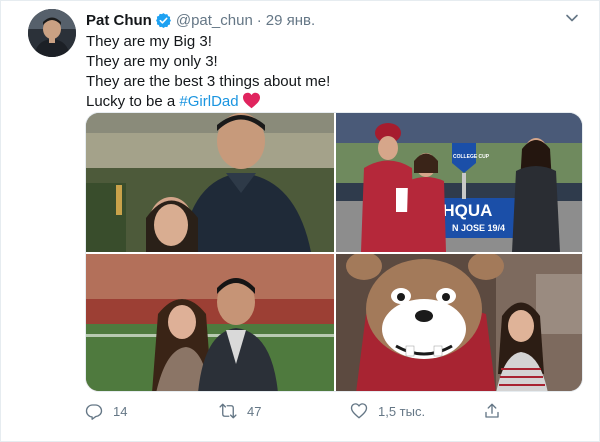  I want to click on tweet-date: 29 янв., so click(290, 20).